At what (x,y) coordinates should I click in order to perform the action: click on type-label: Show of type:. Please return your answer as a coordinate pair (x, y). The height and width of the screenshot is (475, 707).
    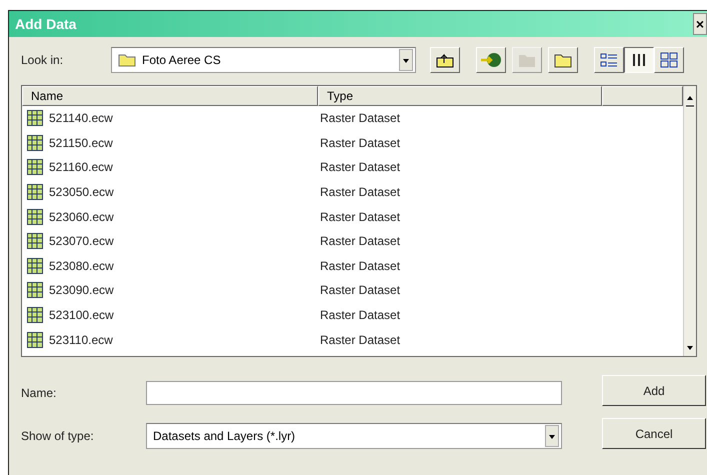
    Looking at the image, I should click on (58, 436).